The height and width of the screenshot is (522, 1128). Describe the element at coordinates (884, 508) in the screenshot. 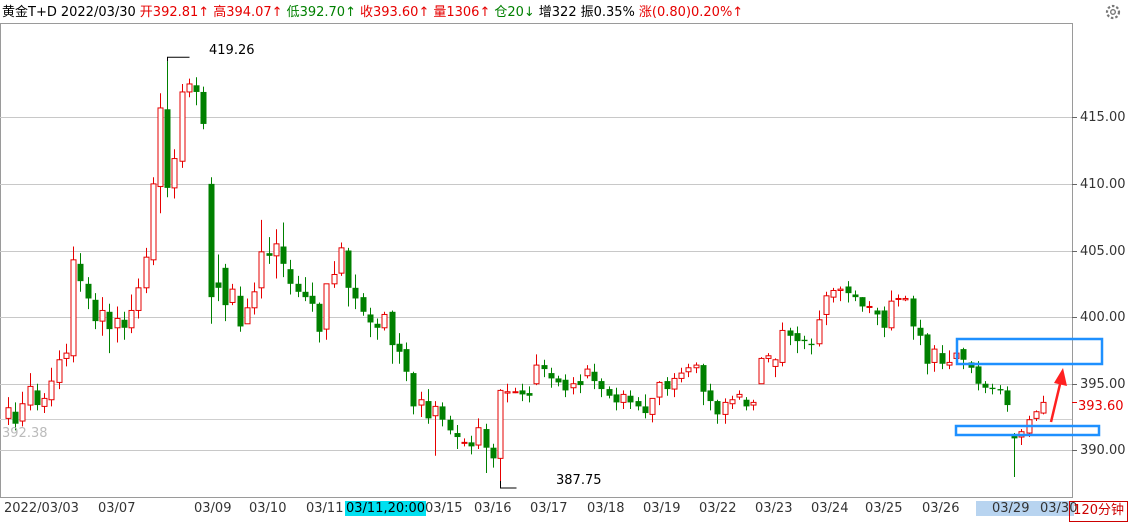

I see `x-label: 03/25` at that location.